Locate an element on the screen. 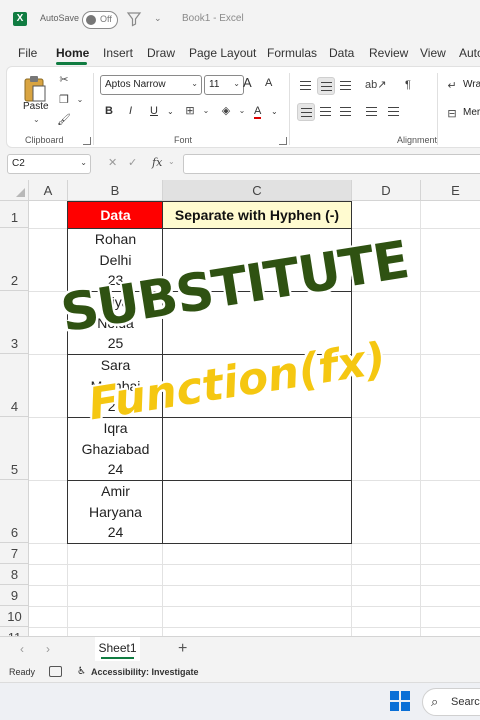 The height and width of the screenshot is (720, 480). align-right-button is located at coordinates (346, 112).